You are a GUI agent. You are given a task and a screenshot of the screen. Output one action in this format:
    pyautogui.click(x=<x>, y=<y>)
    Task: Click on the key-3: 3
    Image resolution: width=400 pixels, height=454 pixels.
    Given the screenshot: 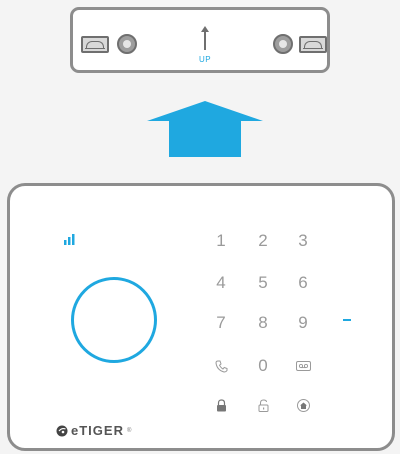 What is the action you would take?
    pyautogui.click(x=303, y=241)
    